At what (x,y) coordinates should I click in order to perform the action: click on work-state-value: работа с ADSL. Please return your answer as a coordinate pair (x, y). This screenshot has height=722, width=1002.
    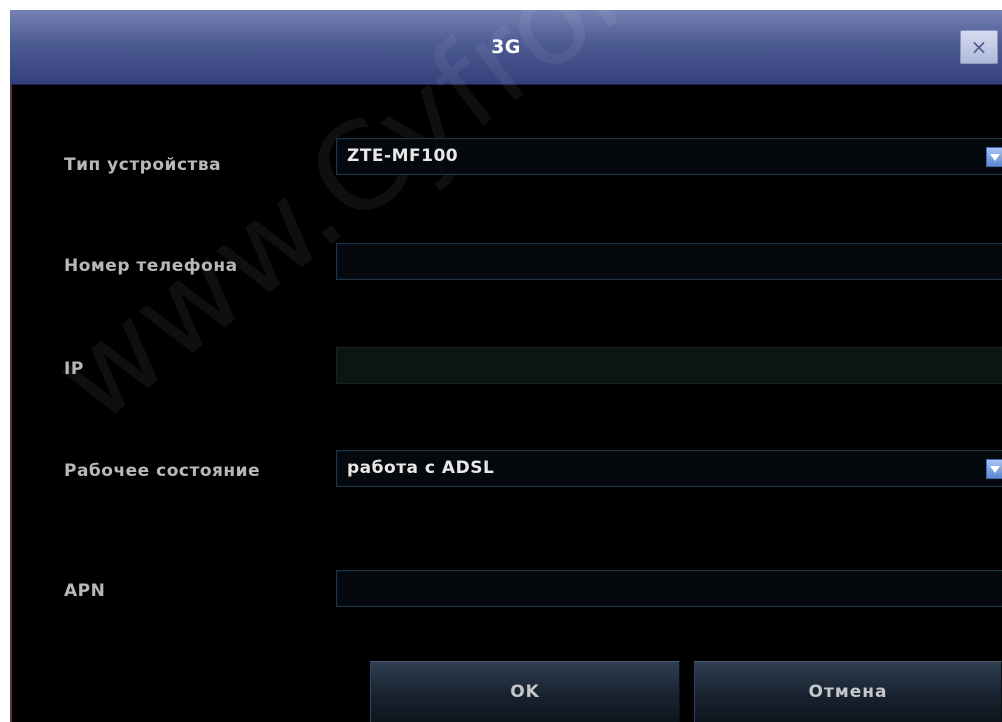
    Looking at the image, I should click on (421, 468).